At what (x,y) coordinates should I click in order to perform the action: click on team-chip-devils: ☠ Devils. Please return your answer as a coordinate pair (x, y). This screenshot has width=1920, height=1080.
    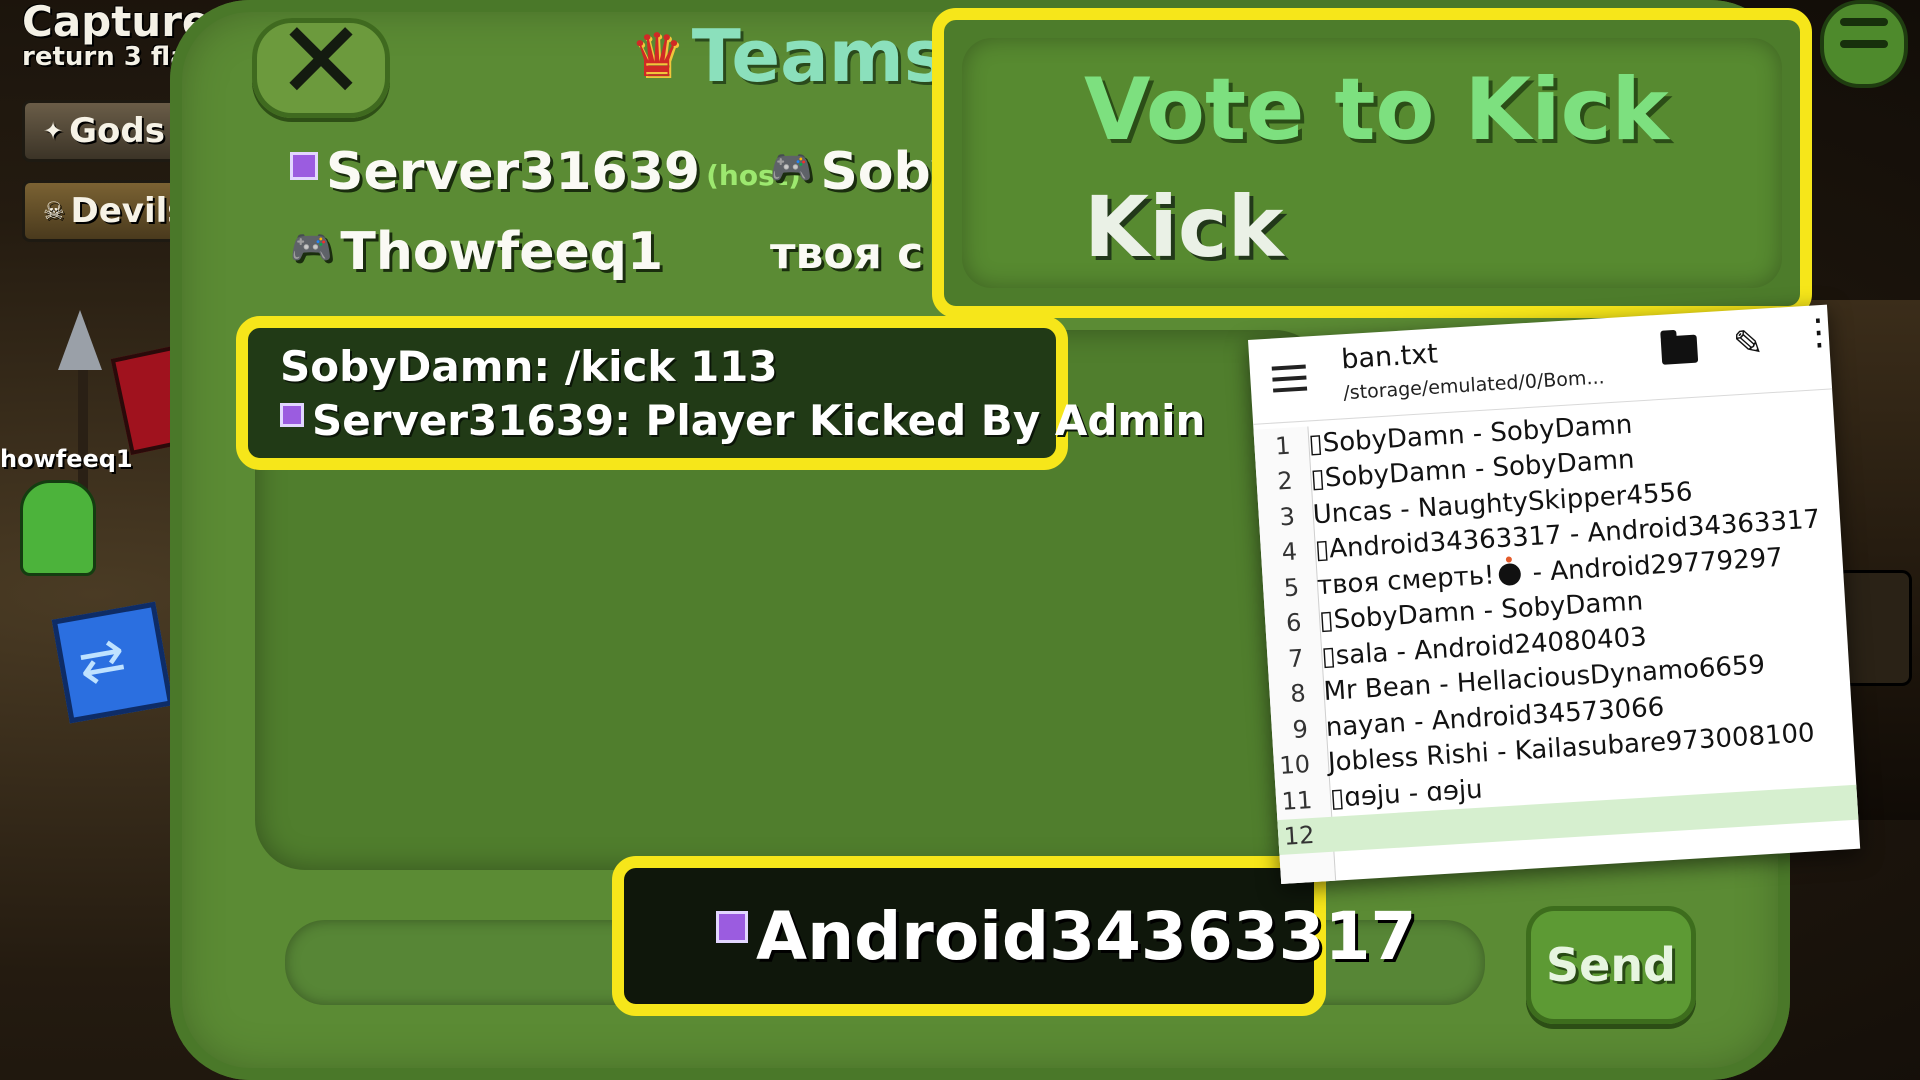
    Looking at the image, I should click on (105, 211).